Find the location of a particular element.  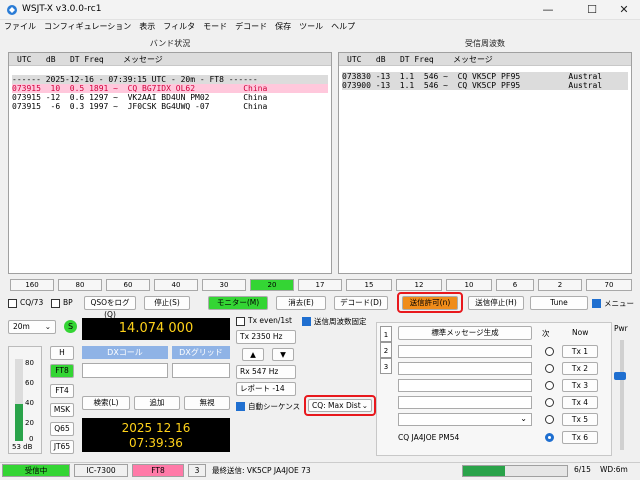

tx3-now-button: Tx 3 is located at coordinates (580, 385).